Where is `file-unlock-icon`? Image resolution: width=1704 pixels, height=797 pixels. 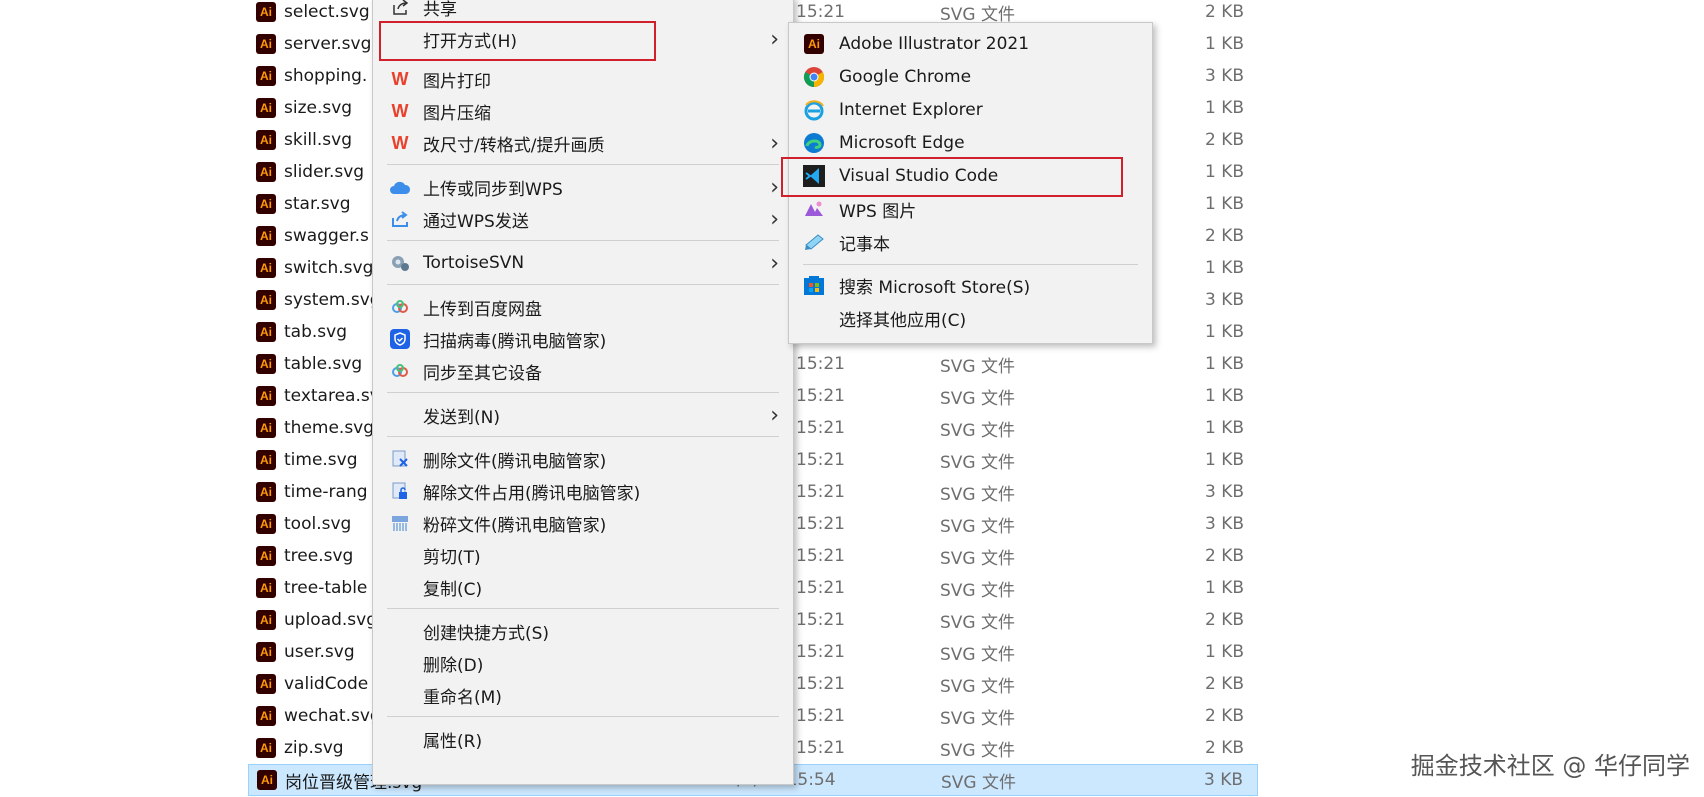
file-unlock-icon is located at coordinates (400, 491).